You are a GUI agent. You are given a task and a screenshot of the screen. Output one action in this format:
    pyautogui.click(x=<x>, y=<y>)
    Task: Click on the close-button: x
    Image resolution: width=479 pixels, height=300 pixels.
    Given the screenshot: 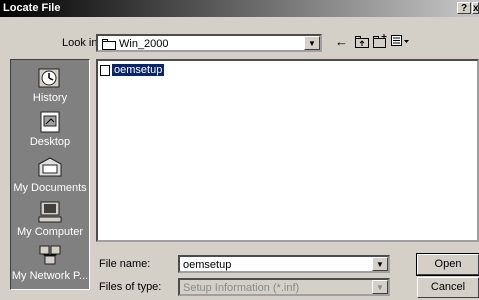 What is the action you would take?
    pyautogui.click(x=475, y=8)
    